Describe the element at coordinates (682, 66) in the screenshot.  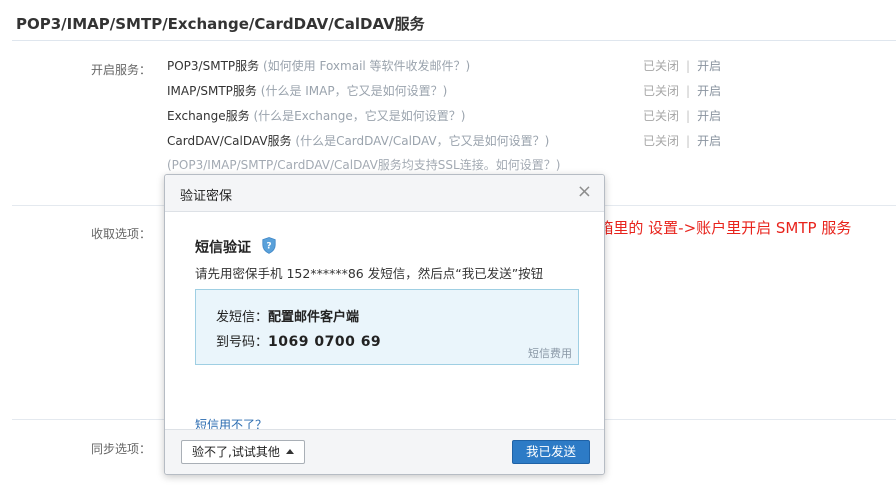
I see `service-status-pop3: 已关闭 | 开启` at that location.